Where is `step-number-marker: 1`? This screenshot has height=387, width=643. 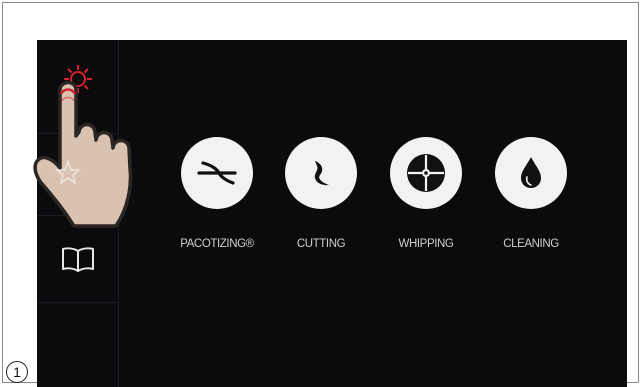
step-number-marker: 1 is located at coordinates (17, 372).